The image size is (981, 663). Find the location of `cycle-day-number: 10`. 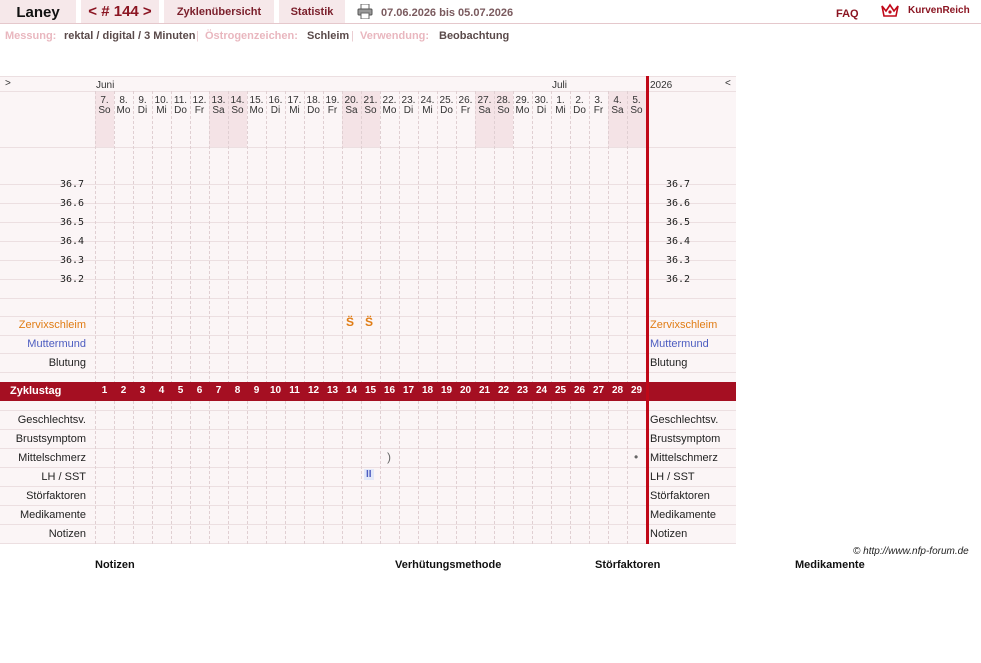

cycle-day-number: 10 is located at coordinates (275, 390).